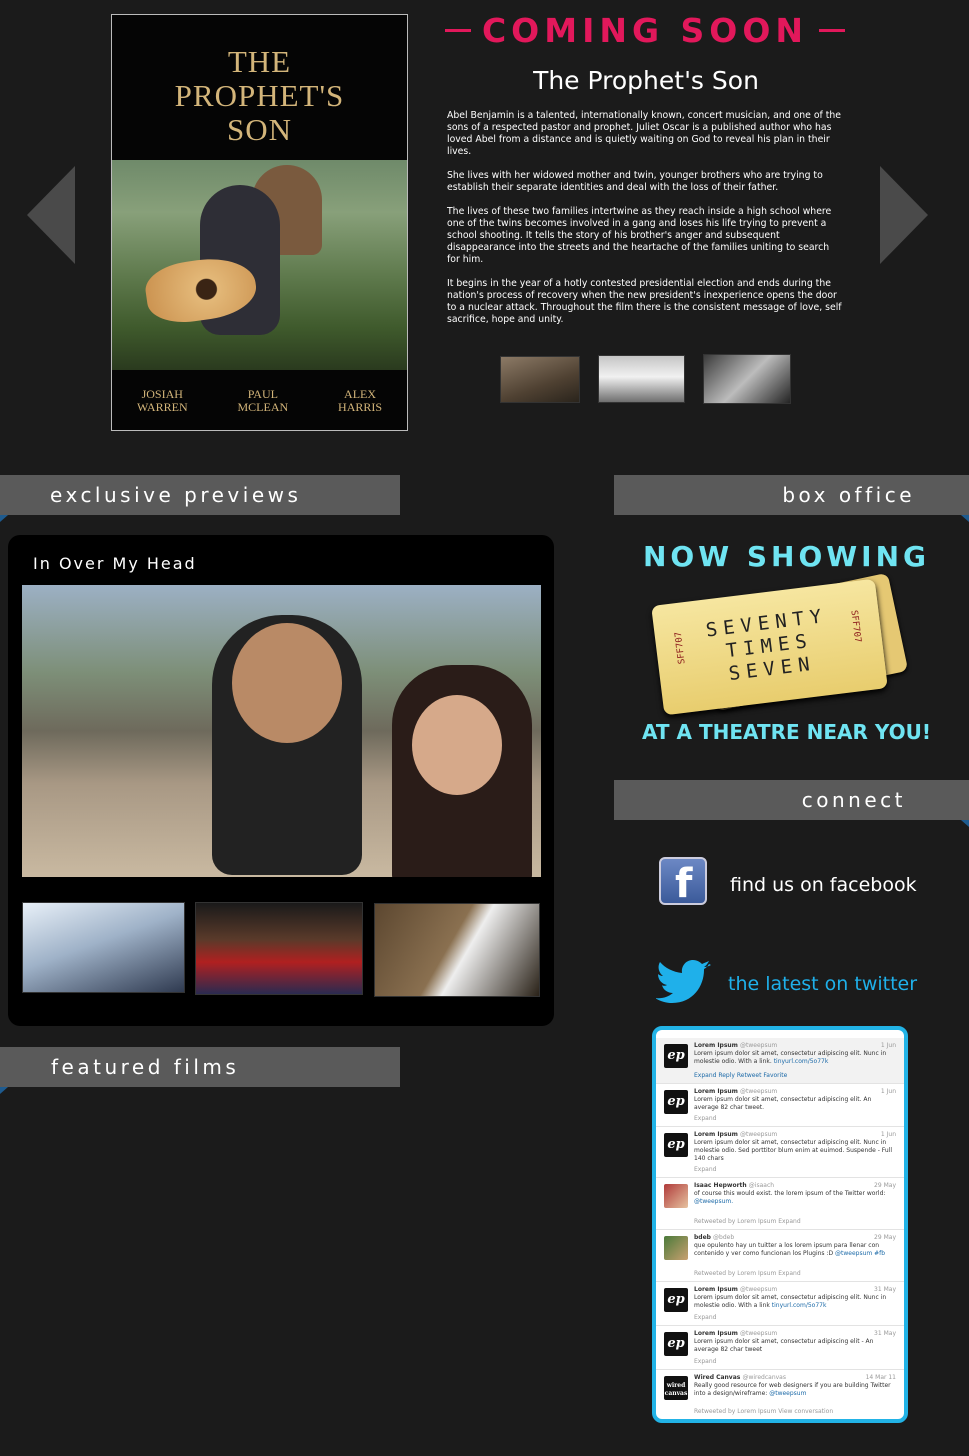  What do you see at coordinates (646, 80) in the screenshot?
I see `film-title: The Prophet's Son` at bounding box center [646, 80].